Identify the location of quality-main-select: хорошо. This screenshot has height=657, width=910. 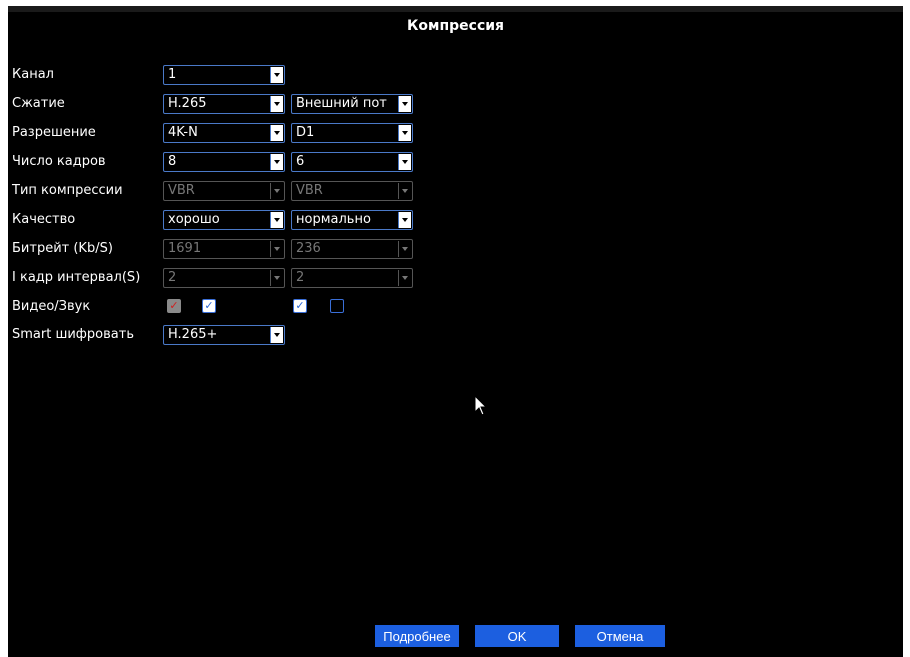
(224, 220).